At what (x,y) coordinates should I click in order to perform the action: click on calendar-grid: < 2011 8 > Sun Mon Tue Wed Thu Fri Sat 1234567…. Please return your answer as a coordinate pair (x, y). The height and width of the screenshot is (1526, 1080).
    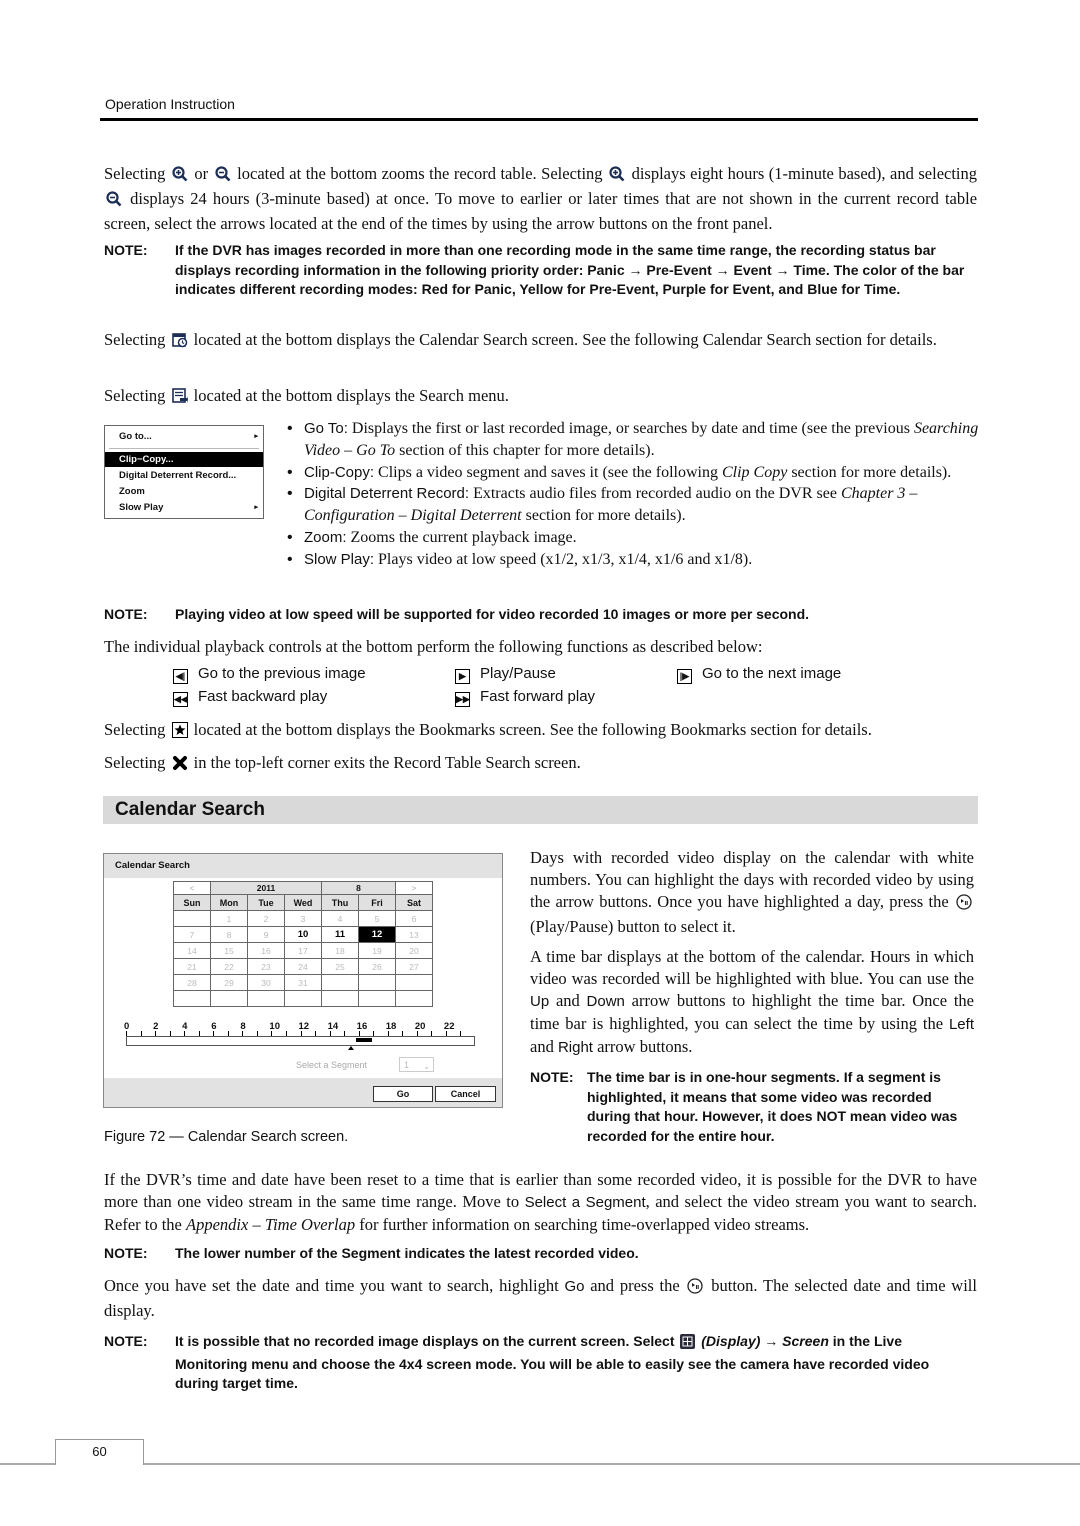
    Looking at the image, I should click on (303, 944).